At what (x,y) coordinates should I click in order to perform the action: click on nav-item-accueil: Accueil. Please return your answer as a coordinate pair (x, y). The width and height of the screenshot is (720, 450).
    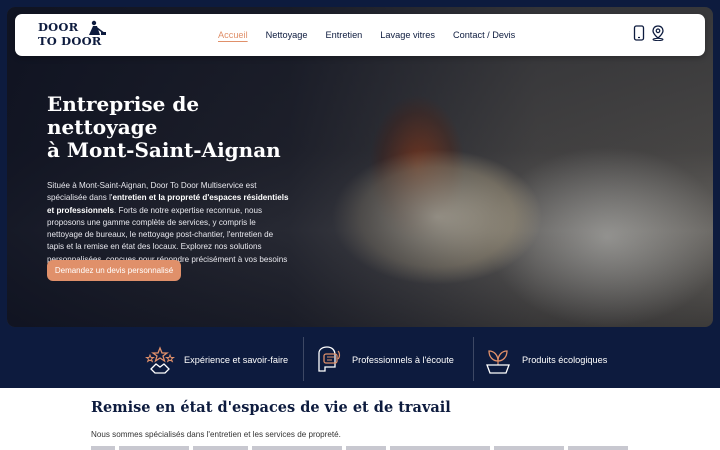
    Looking at the image, I should click on (233, 35).